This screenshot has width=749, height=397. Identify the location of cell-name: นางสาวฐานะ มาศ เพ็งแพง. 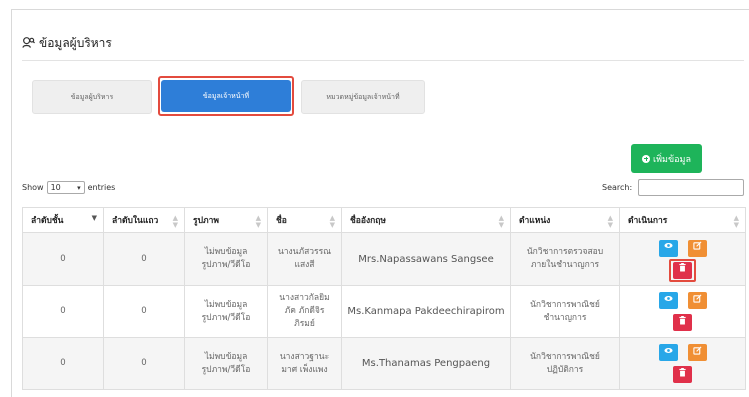
(304, 363).